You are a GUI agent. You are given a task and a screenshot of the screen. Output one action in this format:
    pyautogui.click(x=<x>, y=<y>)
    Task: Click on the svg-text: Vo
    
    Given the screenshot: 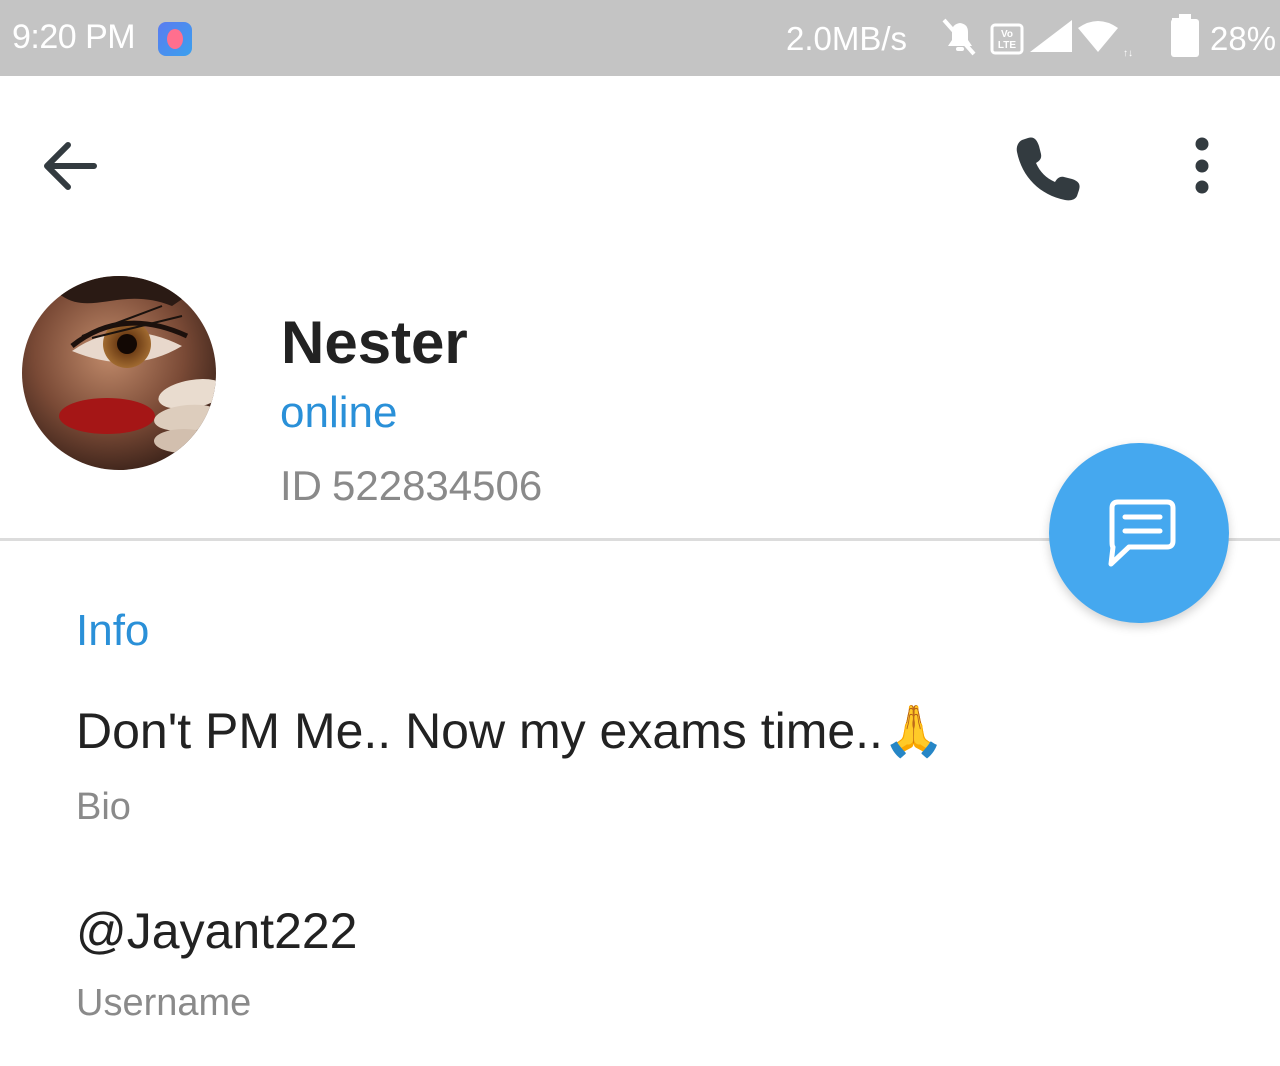 What is the action you would take?
    pyautogui.click(x=1007, y=34)
    